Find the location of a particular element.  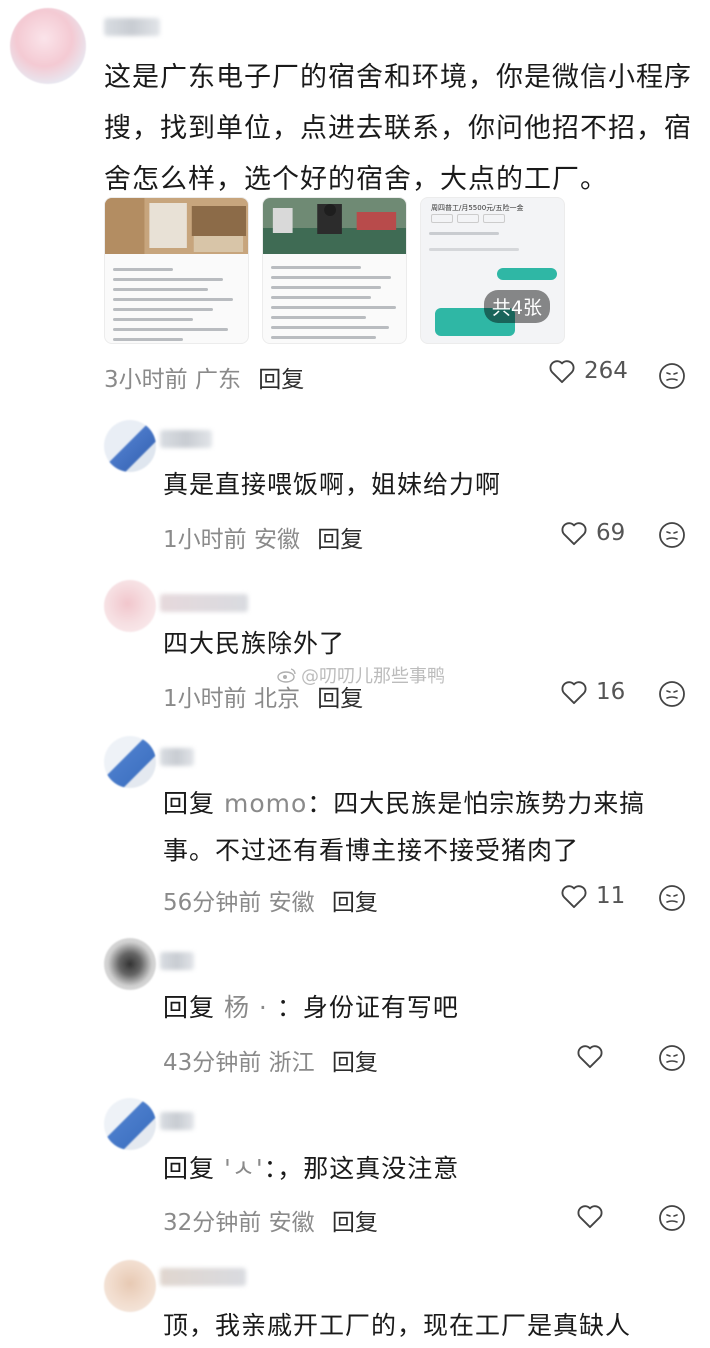

reply-body: ：身份证有写吧 is located at coordinates (367, 1007).